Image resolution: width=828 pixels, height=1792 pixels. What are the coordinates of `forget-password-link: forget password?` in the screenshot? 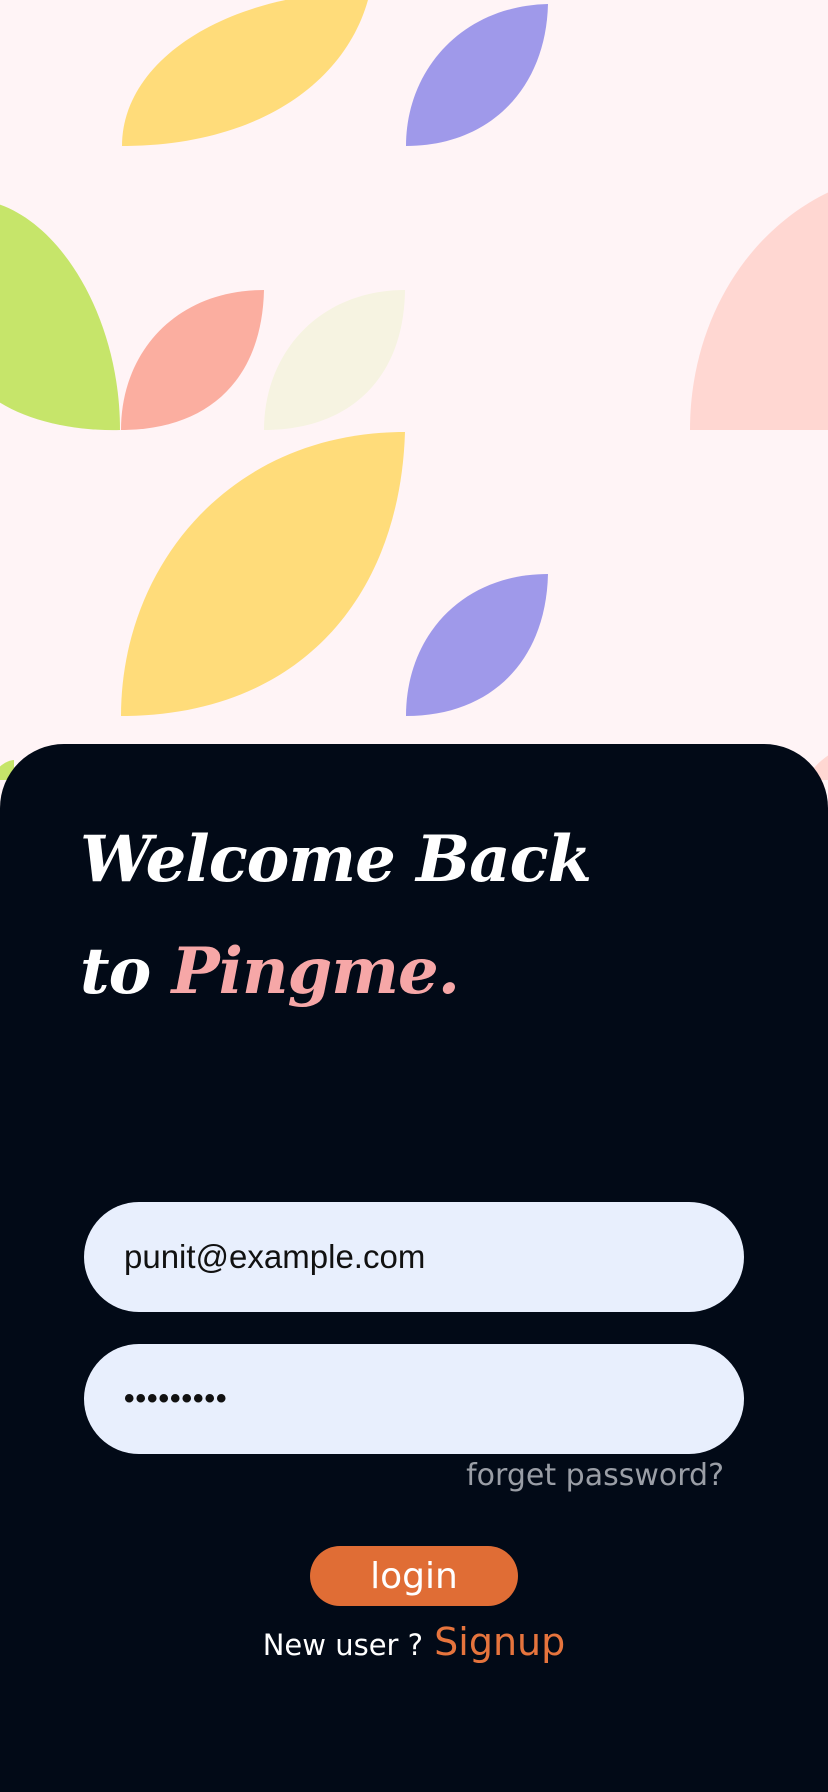 It's located at (595, 1475).